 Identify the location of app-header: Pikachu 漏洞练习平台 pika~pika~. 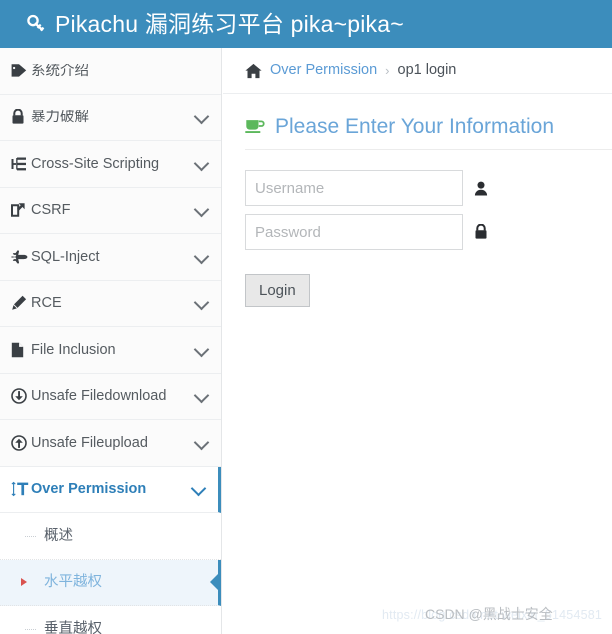
(306, 24).